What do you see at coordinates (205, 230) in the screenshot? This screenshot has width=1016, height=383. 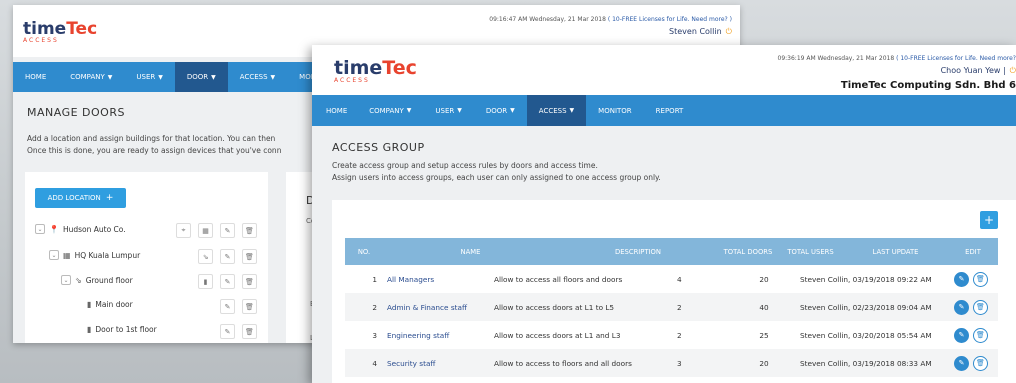 I see `building-icon: ▦` at bounding box center [205, 230].